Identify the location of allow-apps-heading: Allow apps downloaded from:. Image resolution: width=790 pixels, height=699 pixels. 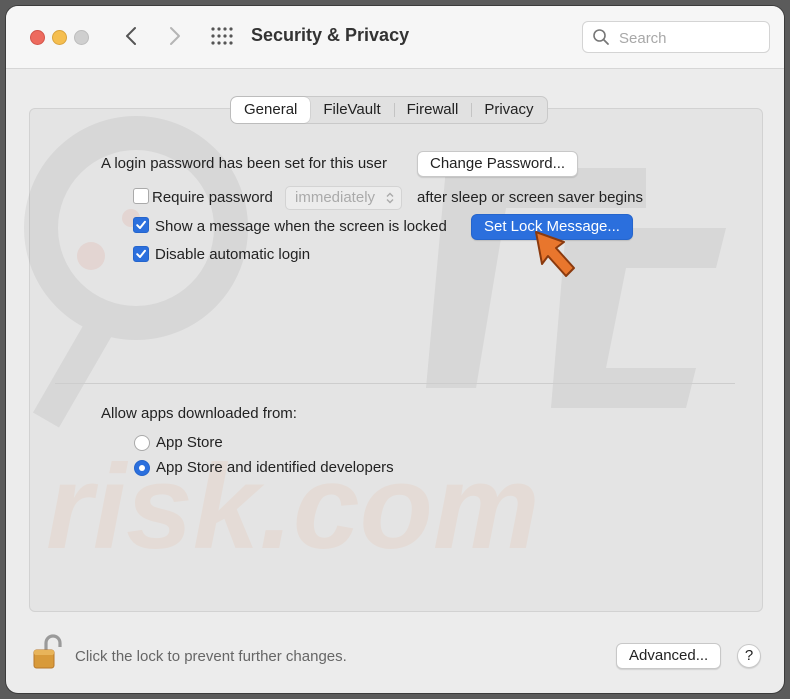
(199, 413).